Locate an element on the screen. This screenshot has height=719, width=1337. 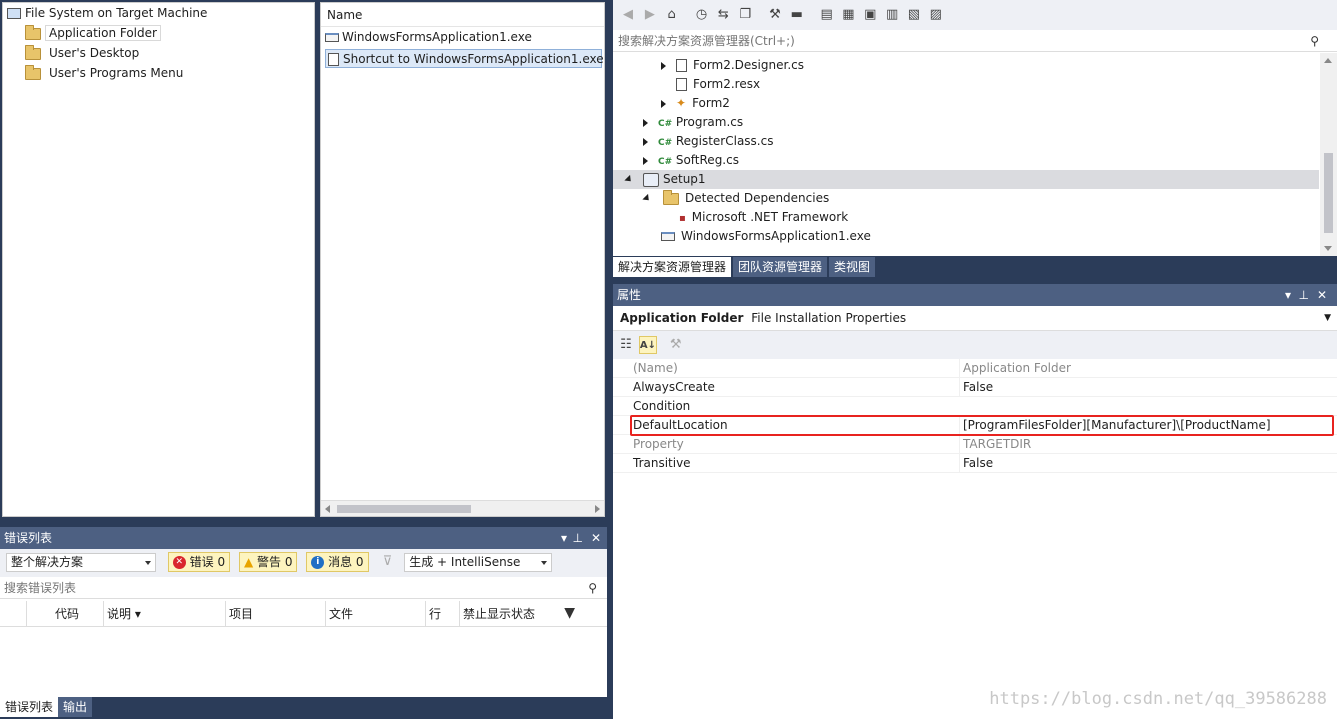
tree-item: Detected Dependencies is located at coordinates (980, 198).